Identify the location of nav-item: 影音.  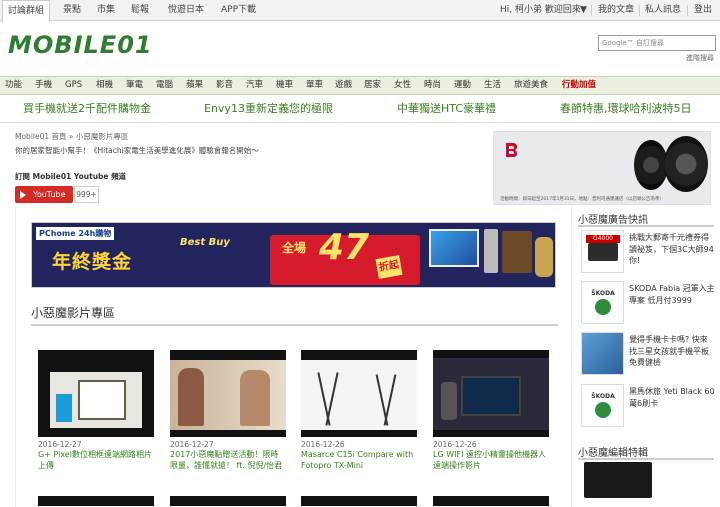
(224, 85).